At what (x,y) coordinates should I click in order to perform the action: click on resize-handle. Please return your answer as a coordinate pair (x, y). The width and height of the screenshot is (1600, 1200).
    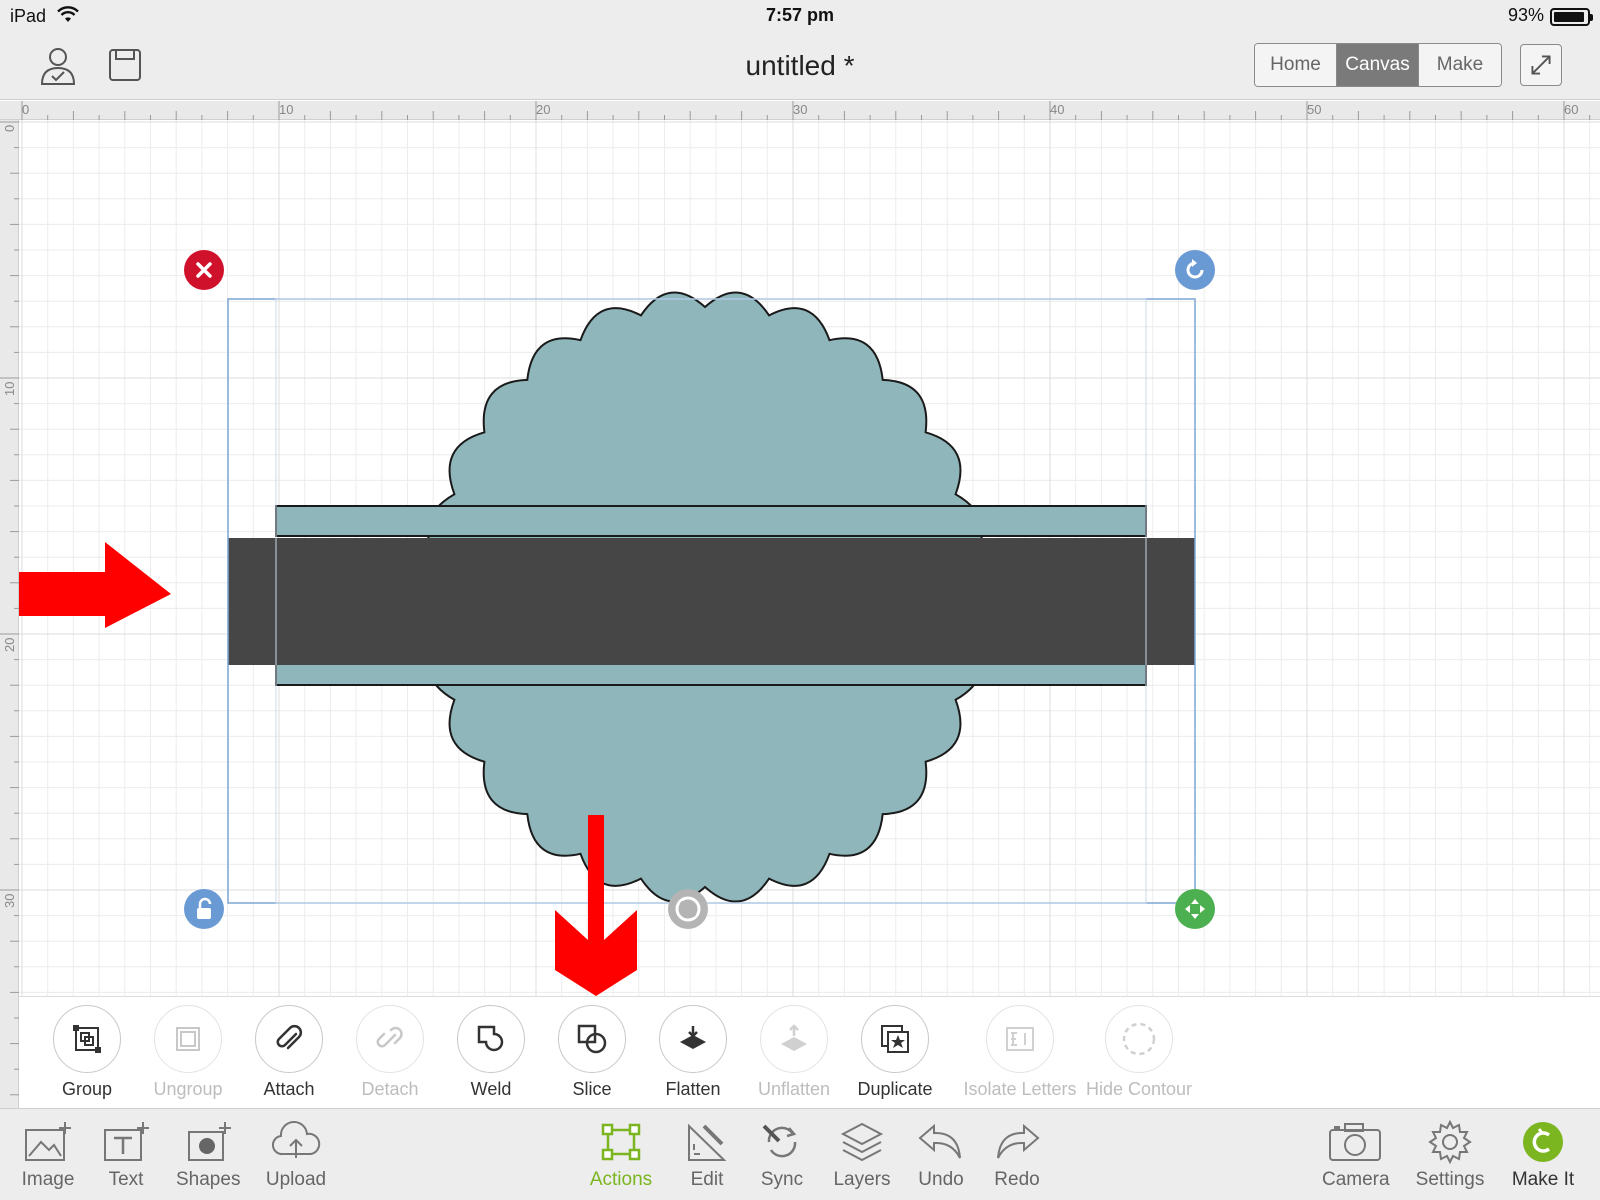
    Looking at the image, I should click on (1195, 909).